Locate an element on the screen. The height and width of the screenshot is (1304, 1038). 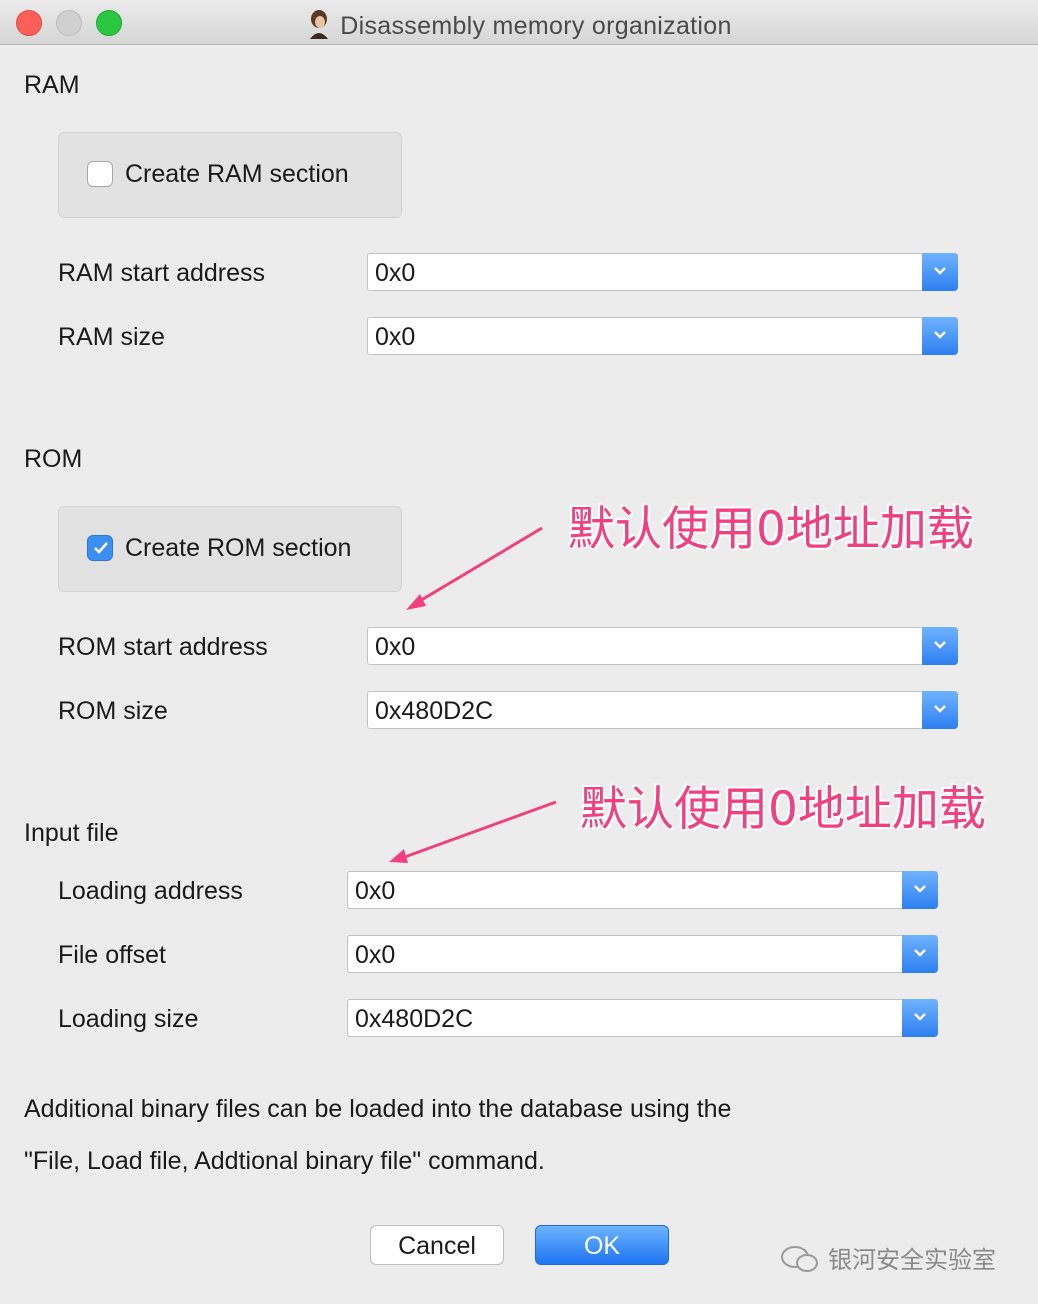
rom-annotation-text: 默认使用0地址加载 is located at coordinates (771, 529).